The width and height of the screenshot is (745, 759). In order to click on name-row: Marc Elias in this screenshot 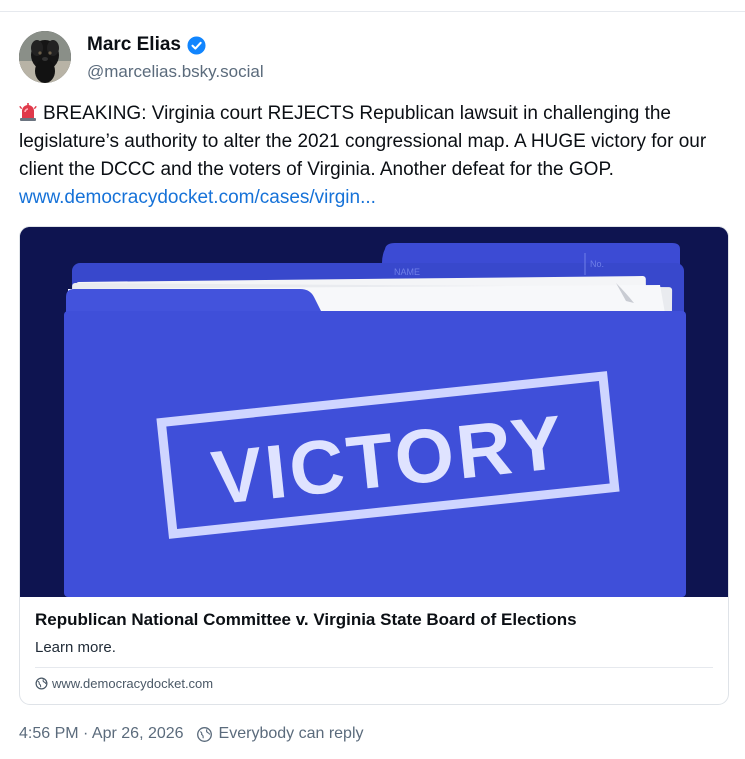, I will do `click(175, 45)`.